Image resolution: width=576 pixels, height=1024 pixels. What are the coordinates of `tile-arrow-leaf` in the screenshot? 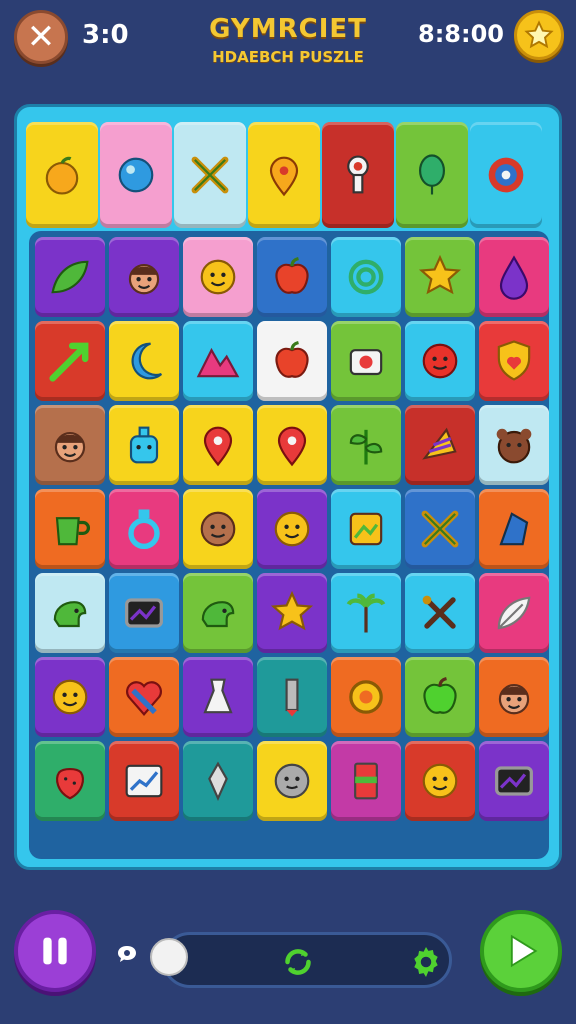 It's located at (70, 361).